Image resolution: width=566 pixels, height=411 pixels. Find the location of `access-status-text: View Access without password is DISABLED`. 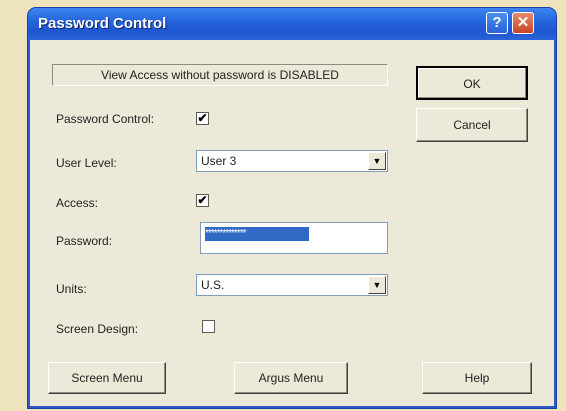

access-status-text: View Access without password is DISABLED is located at coordinates (220, 75).